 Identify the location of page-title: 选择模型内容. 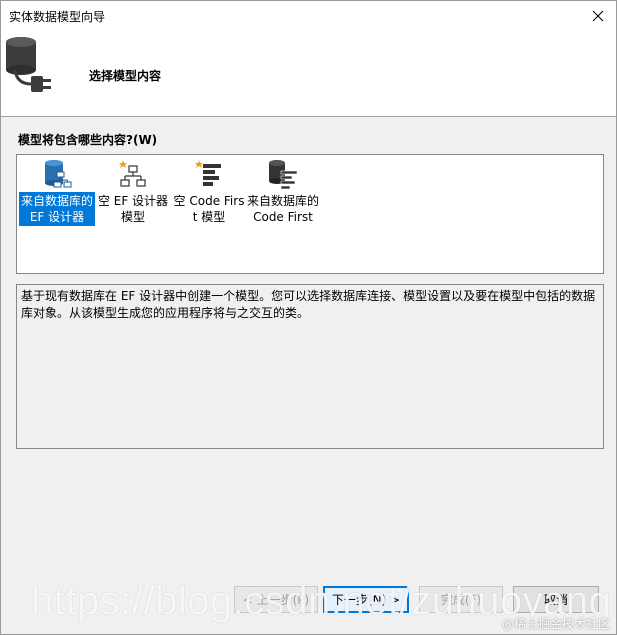
(125, 76).